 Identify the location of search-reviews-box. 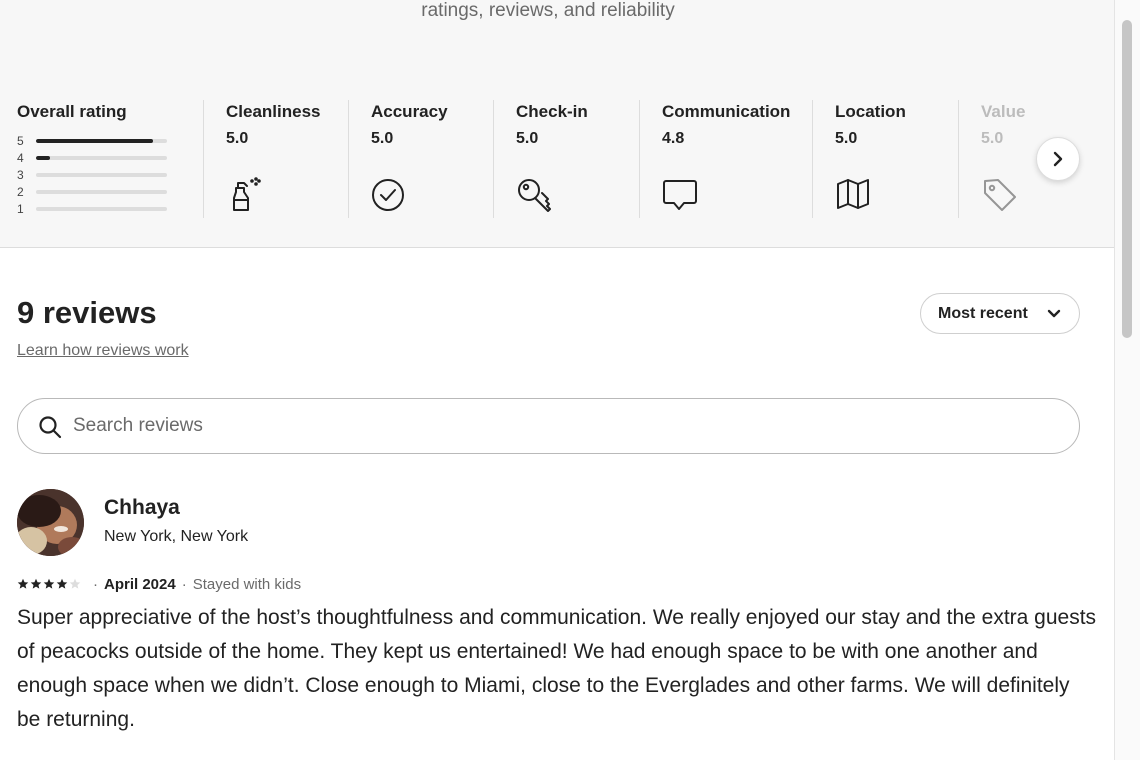
(548, 426).